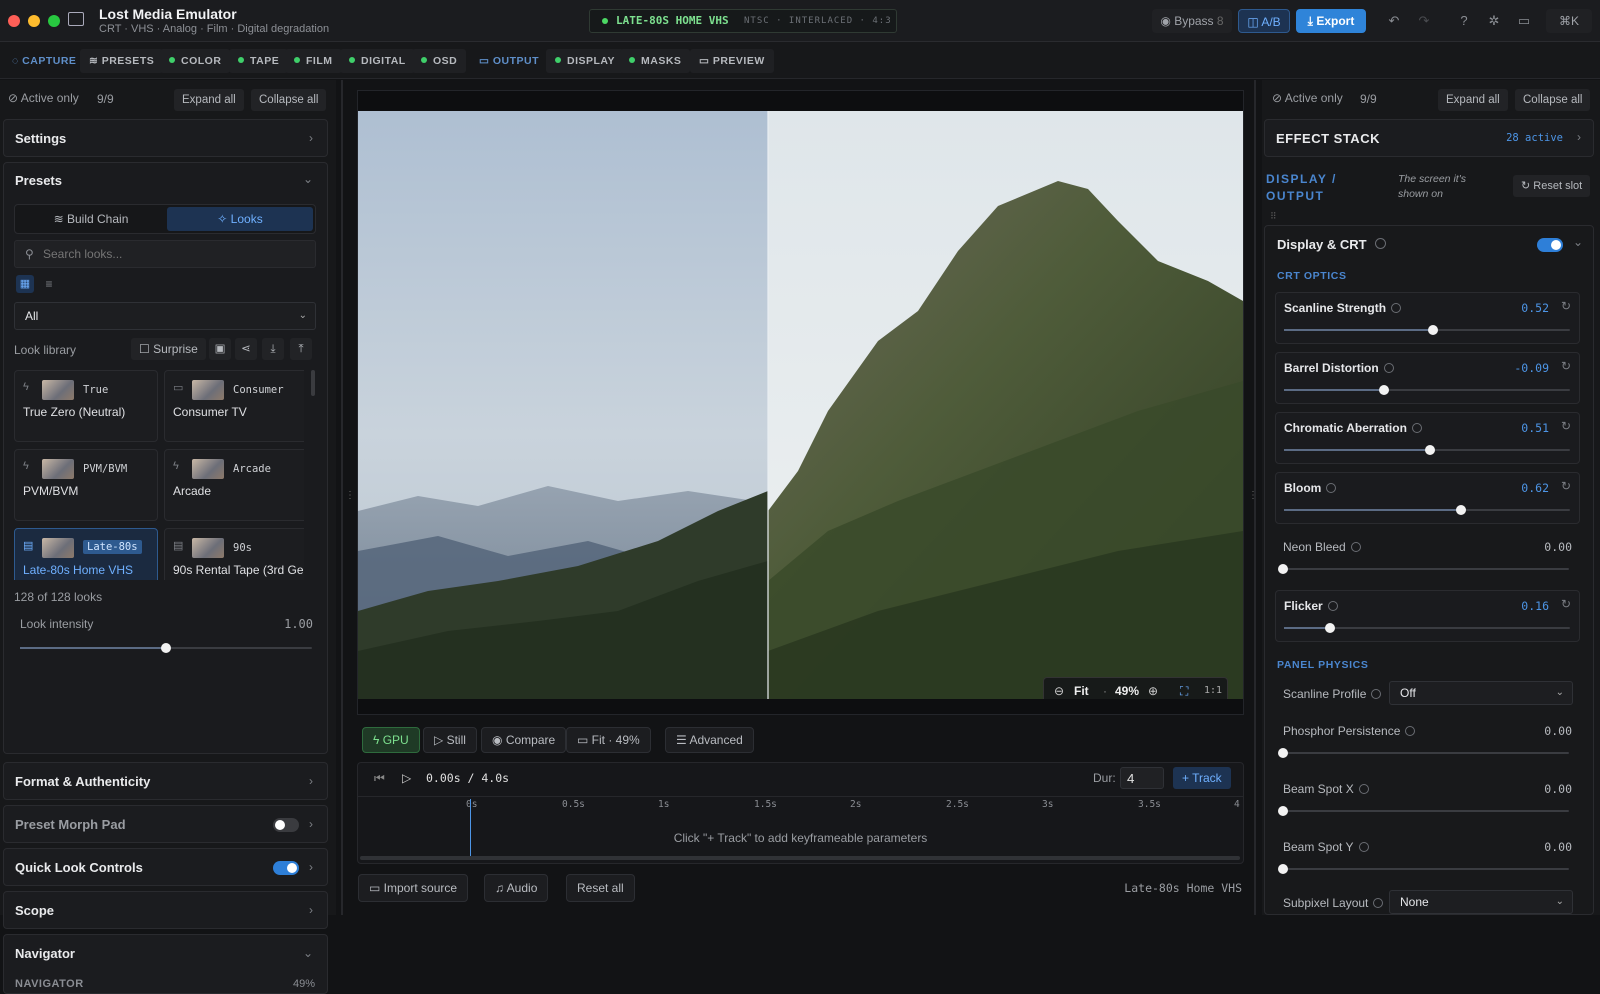 This screenshot has height=994, width=1600. I want to click on minimize-window-button, so click(34, 21).